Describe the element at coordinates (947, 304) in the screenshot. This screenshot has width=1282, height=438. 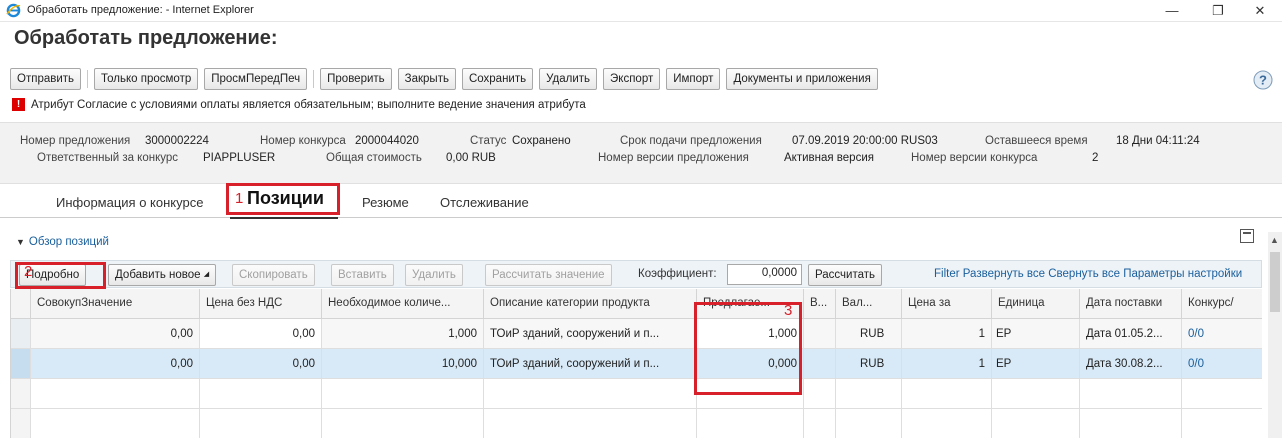
I see `column-header: Цена за` at that location.